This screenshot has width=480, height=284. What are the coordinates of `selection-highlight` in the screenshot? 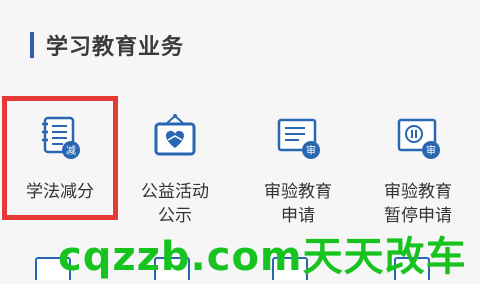 It's located at (60, 158).